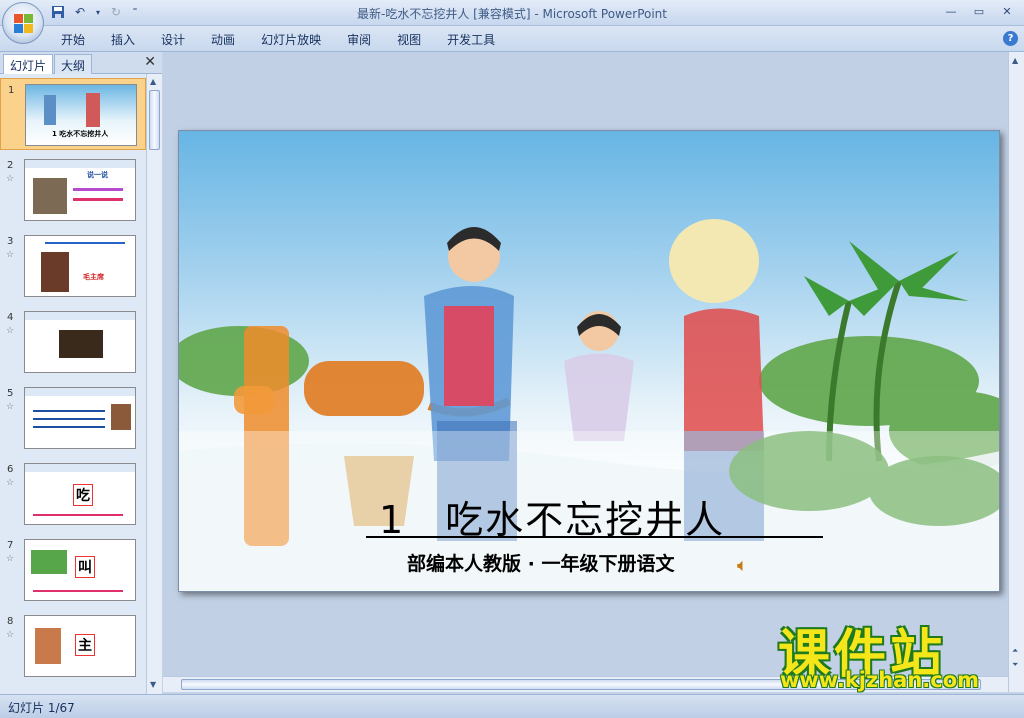  I want to click on panel-tabs: 幻灯片 大纲 ✕, so click(81, 63).